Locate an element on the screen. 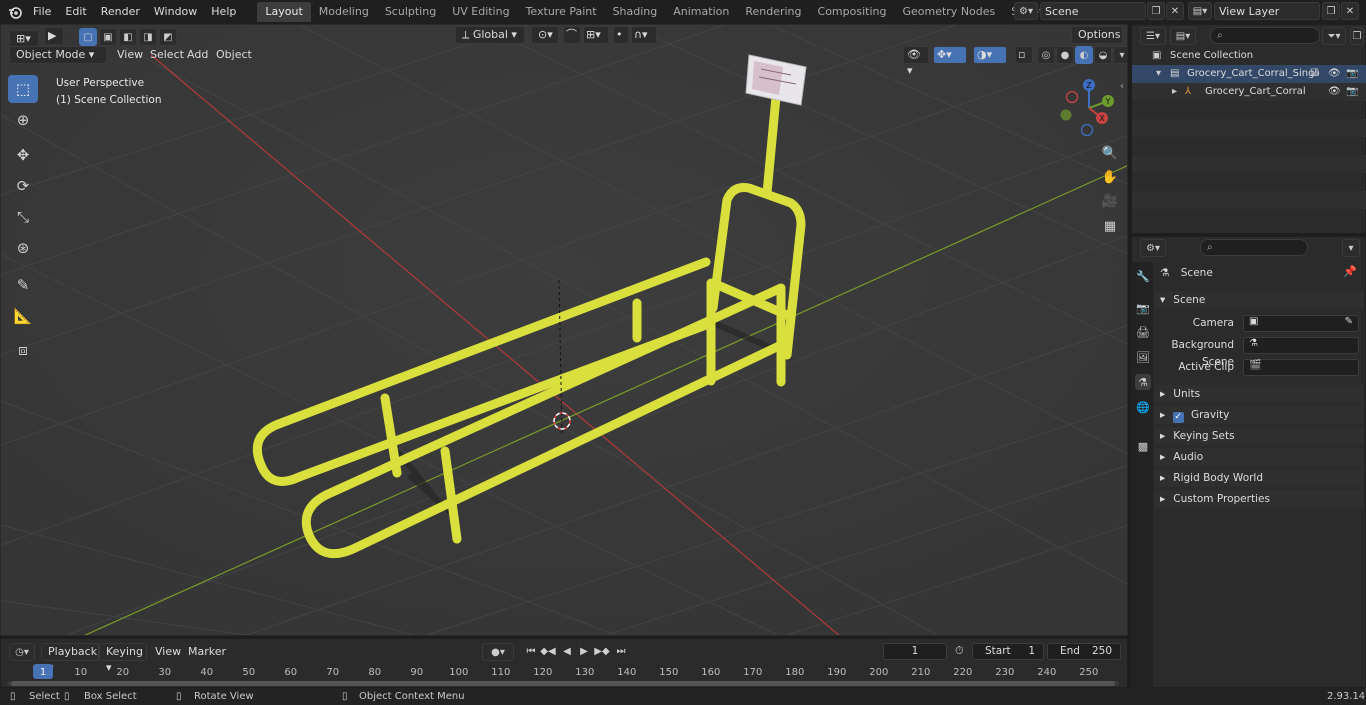 This screenshot has width=1366, height=705. output-tab-icon: 🖨 is located at coordinates (1143, 332).